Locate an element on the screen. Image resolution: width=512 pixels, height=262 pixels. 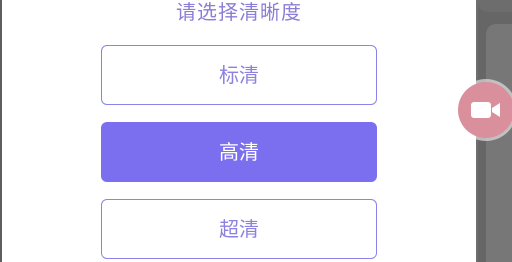
resolution-option-sd: 标清 is located at coordinates (239, 75).